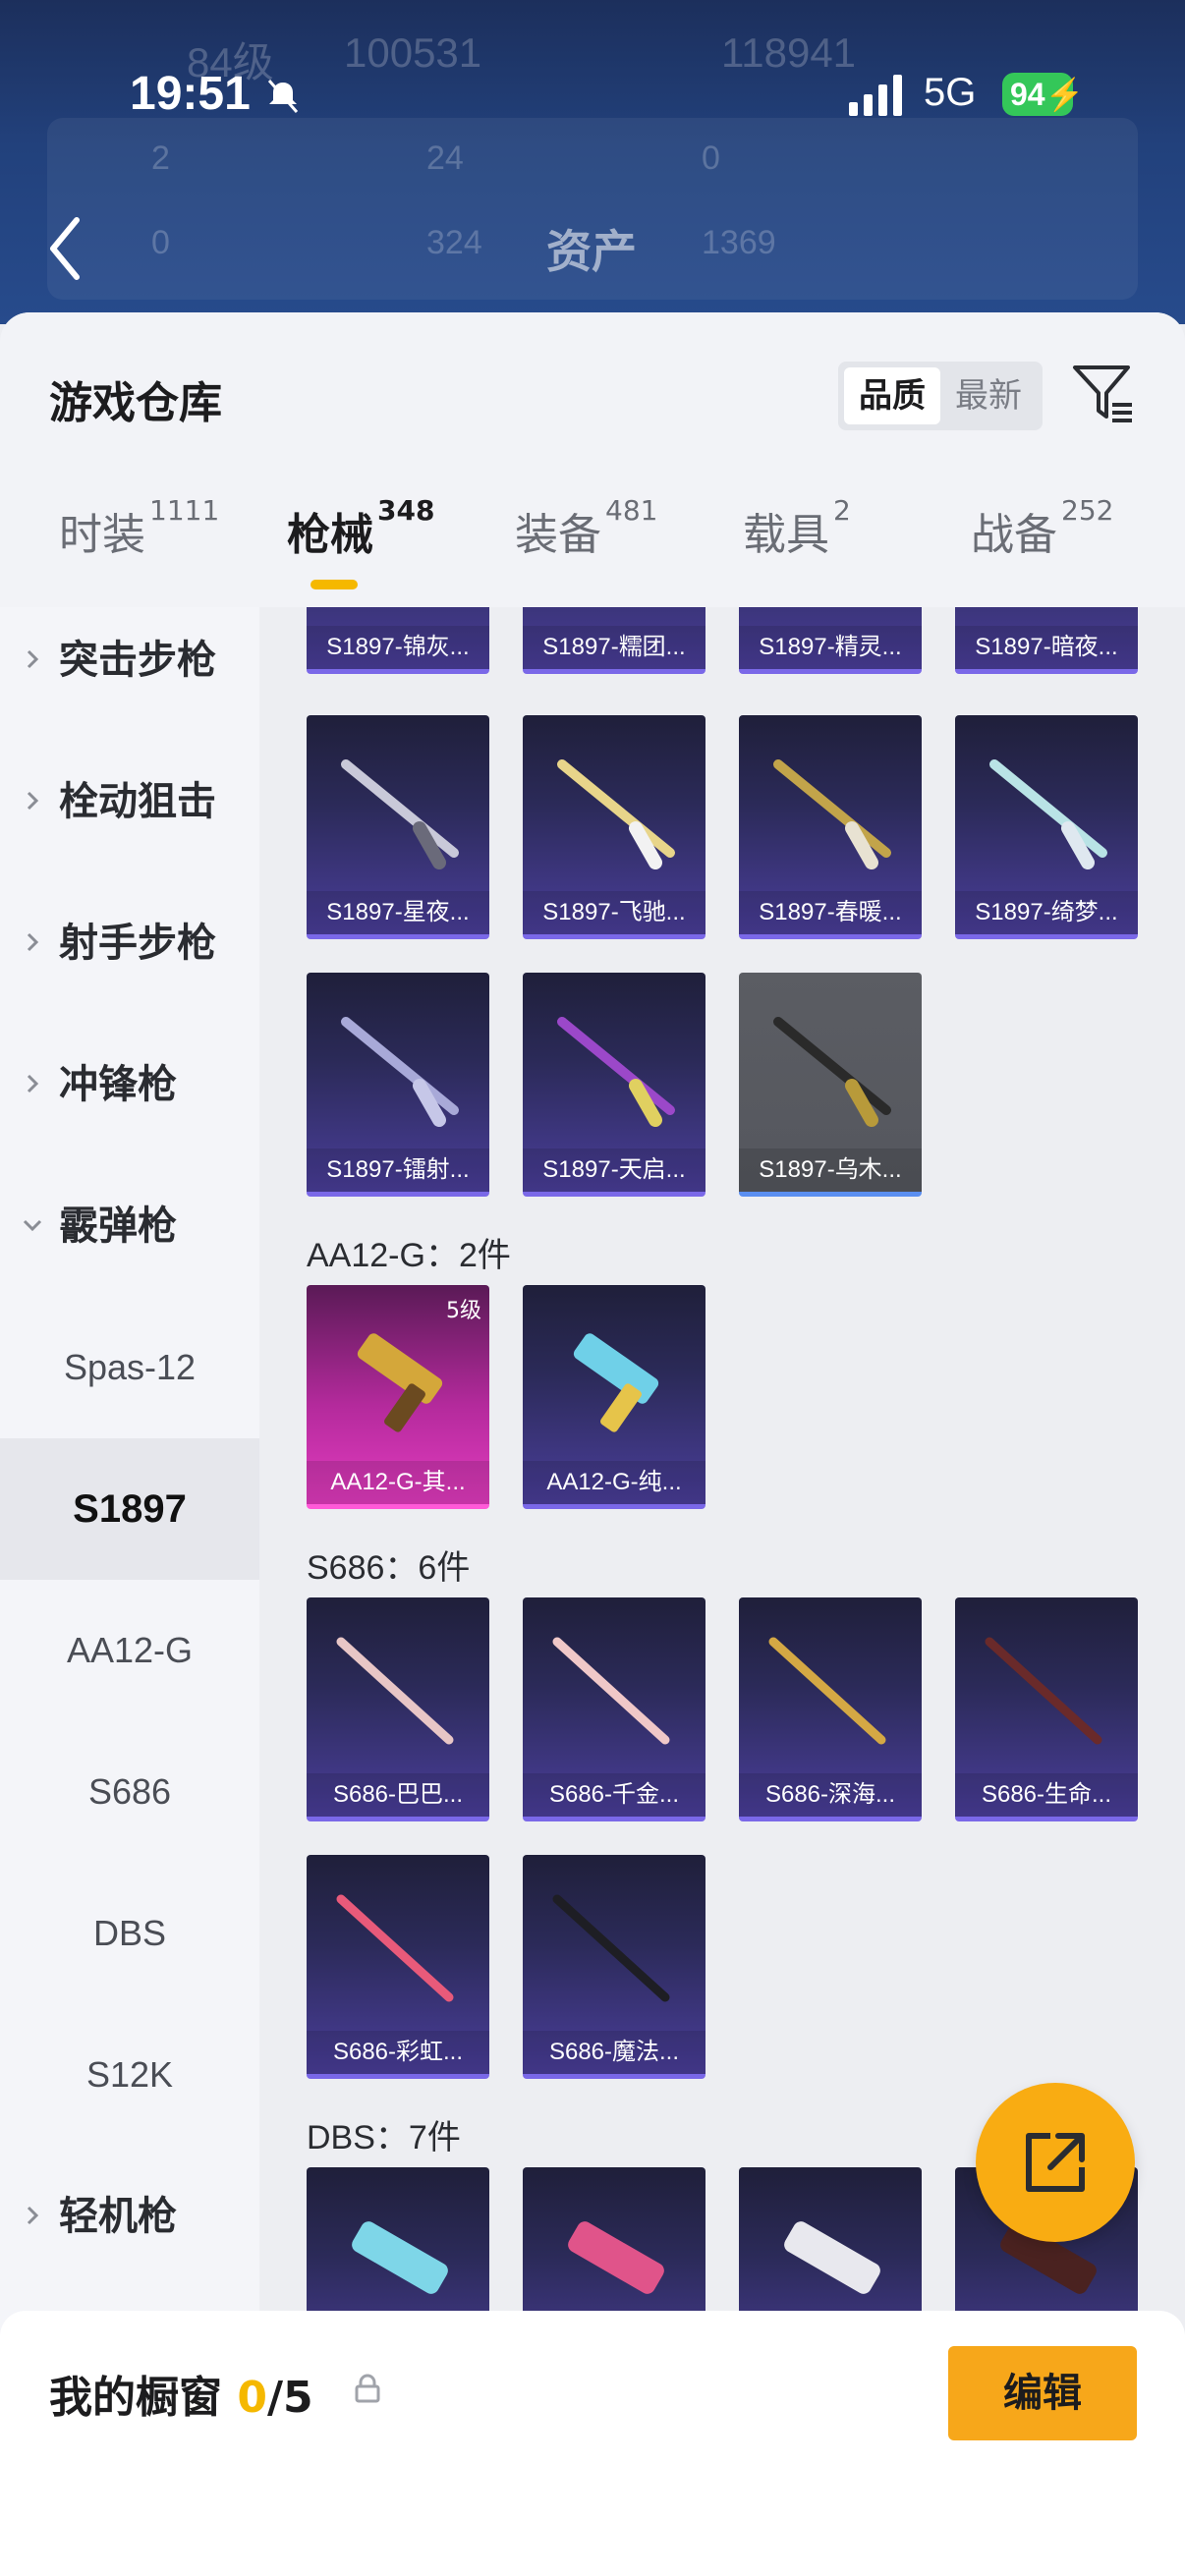 This screenshot has height=2576, width=1185. Describe the element at coordinates (389, 1568) in the screenshot. I see `group-title-s686: S686：6件` at that location.